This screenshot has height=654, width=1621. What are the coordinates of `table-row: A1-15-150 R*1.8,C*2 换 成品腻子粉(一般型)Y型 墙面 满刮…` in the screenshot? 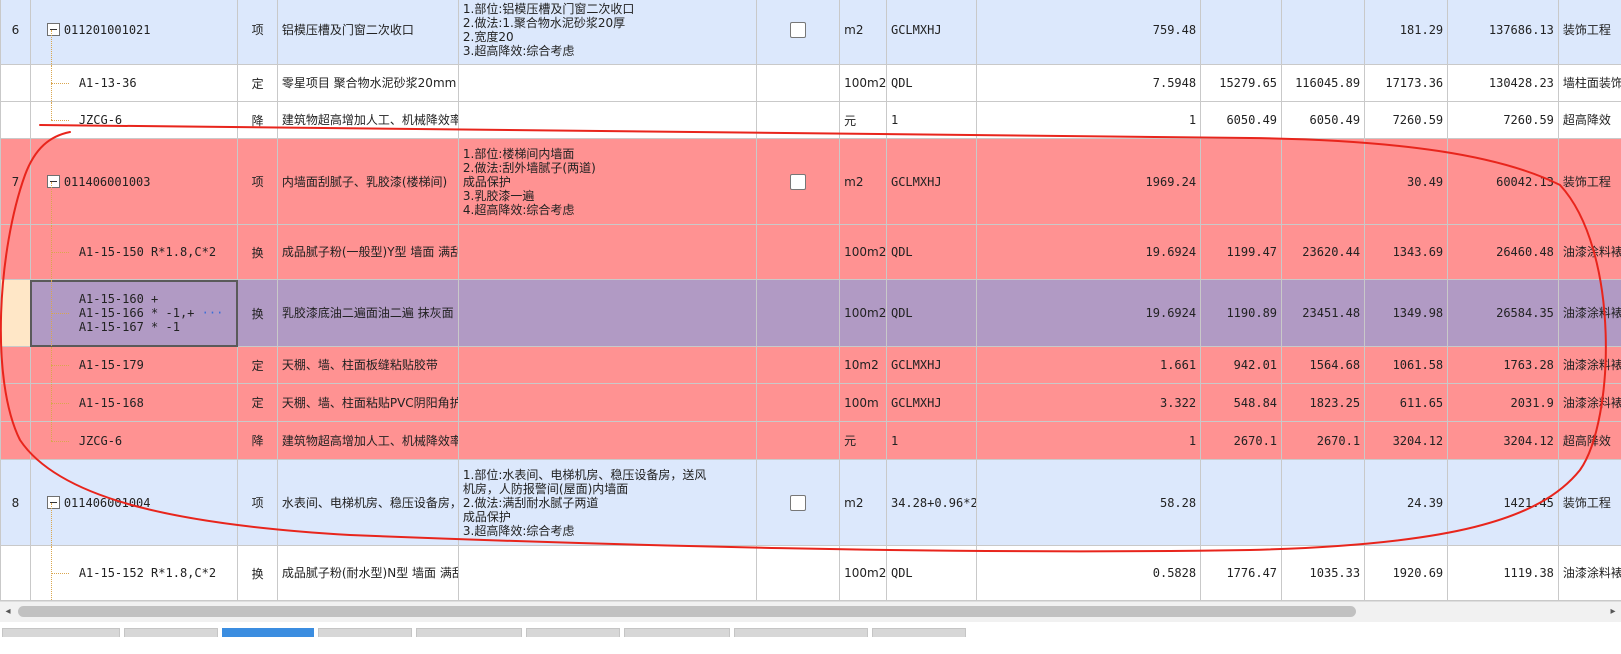 It's located at (810, 252).